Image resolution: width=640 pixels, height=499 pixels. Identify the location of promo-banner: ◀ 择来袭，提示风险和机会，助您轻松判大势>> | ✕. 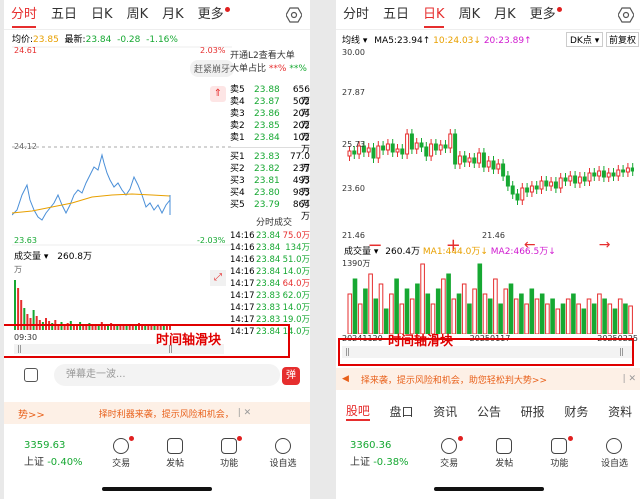
(488, 379).